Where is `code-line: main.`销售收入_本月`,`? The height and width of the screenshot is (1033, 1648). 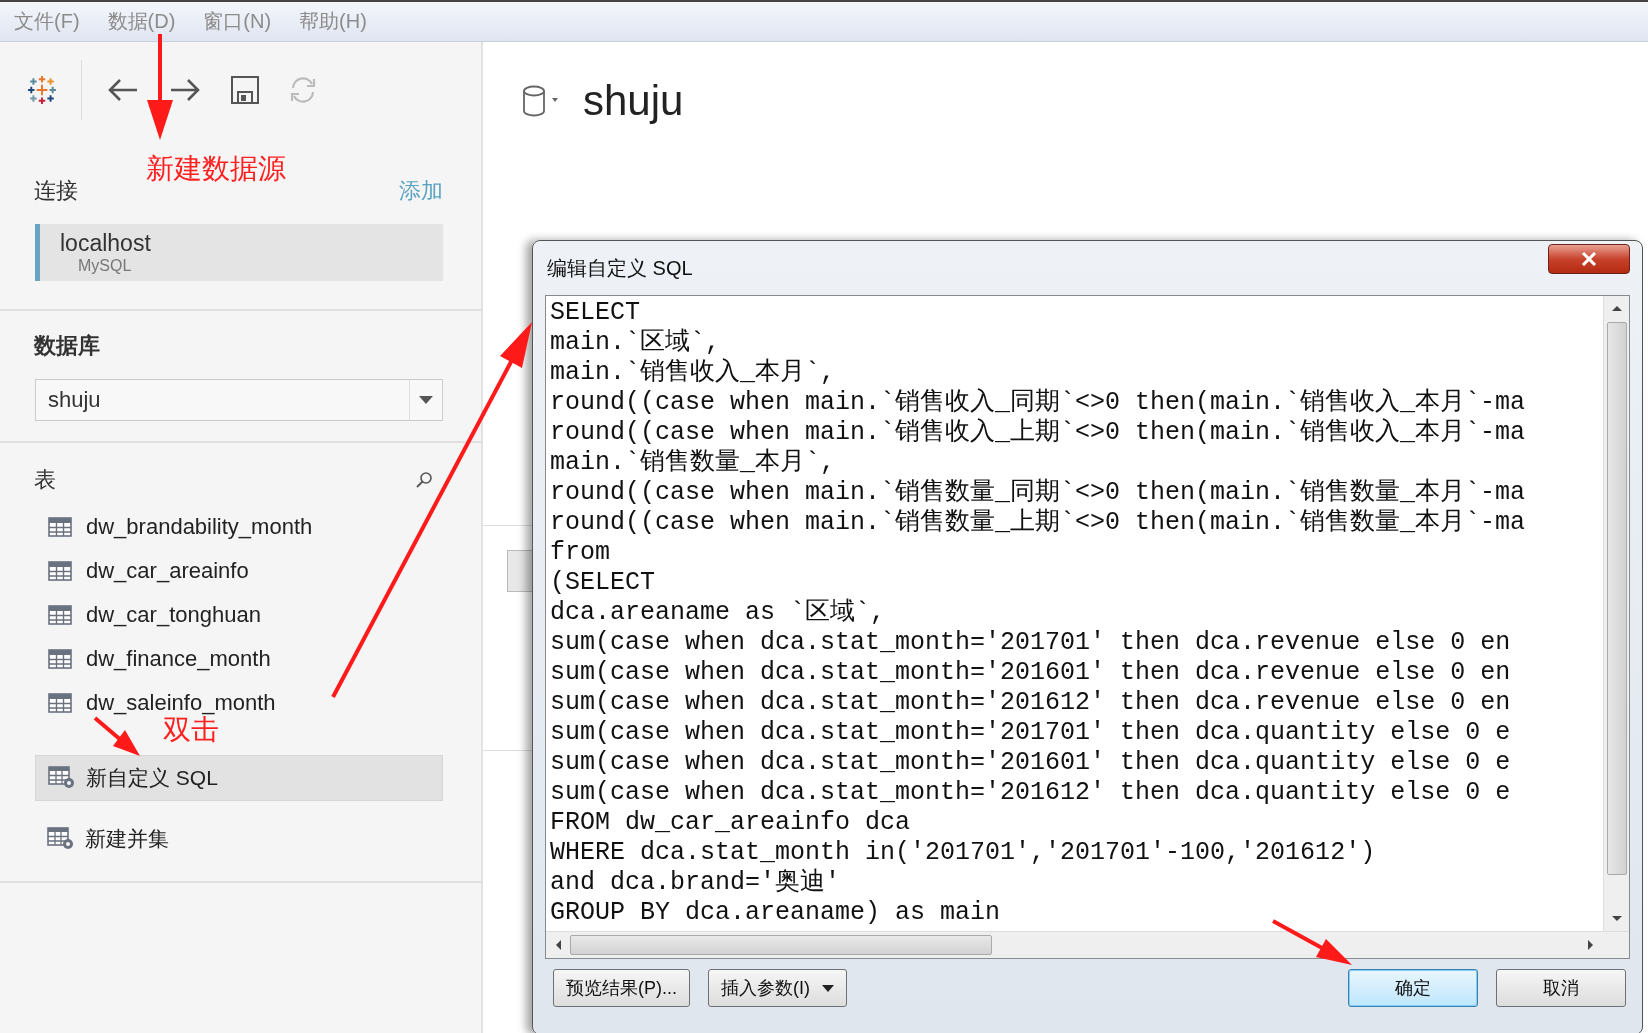 code-line: main.`销售收入_本月`, is located at coordinates (693, 373).